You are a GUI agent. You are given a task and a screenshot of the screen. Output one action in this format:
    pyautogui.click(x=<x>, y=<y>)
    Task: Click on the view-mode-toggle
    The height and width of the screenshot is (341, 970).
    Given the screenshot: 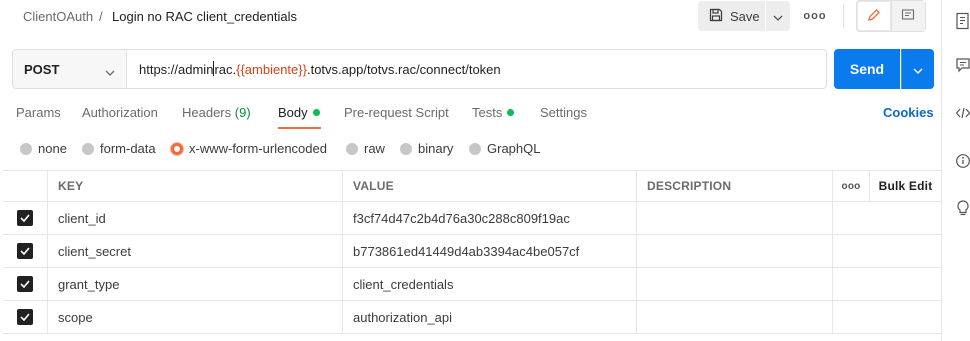 What is the action you would take?
    pyautogui.click(x=891, y=16)
    